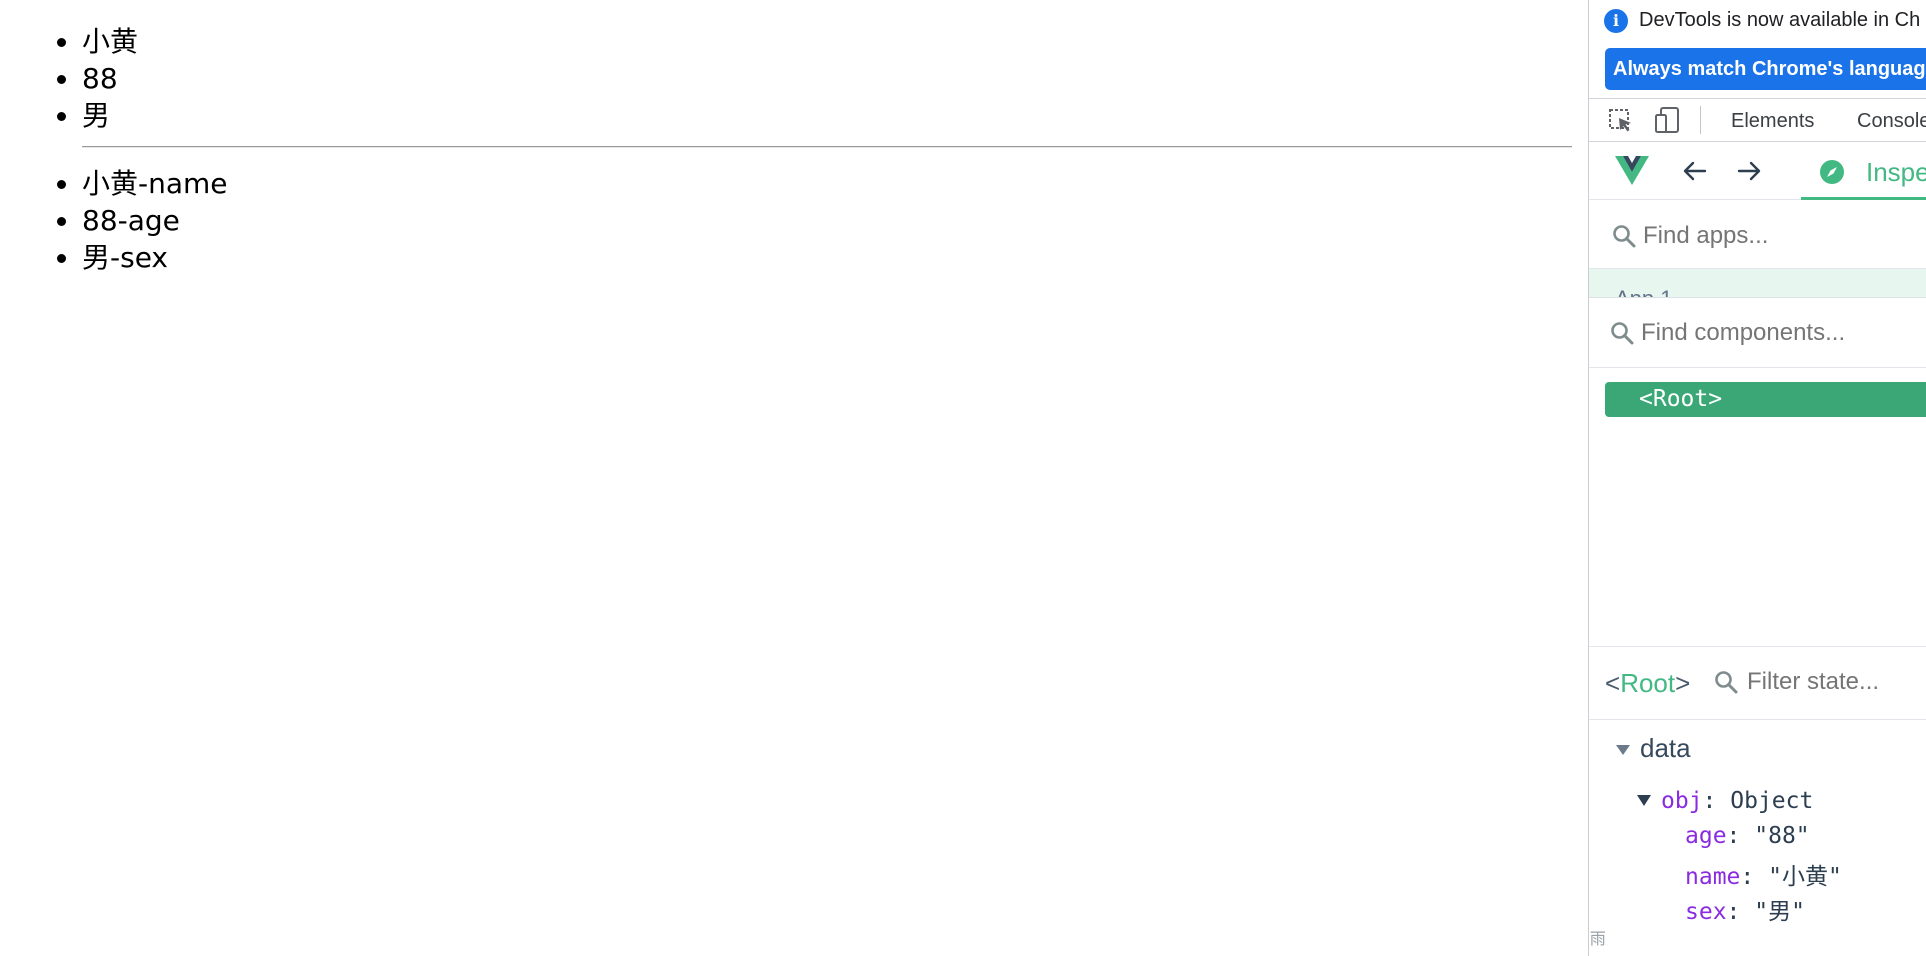  Describe the element at coordinates (142, 183) in the screenshot. I see `list-item: 小黄-name` at that location.